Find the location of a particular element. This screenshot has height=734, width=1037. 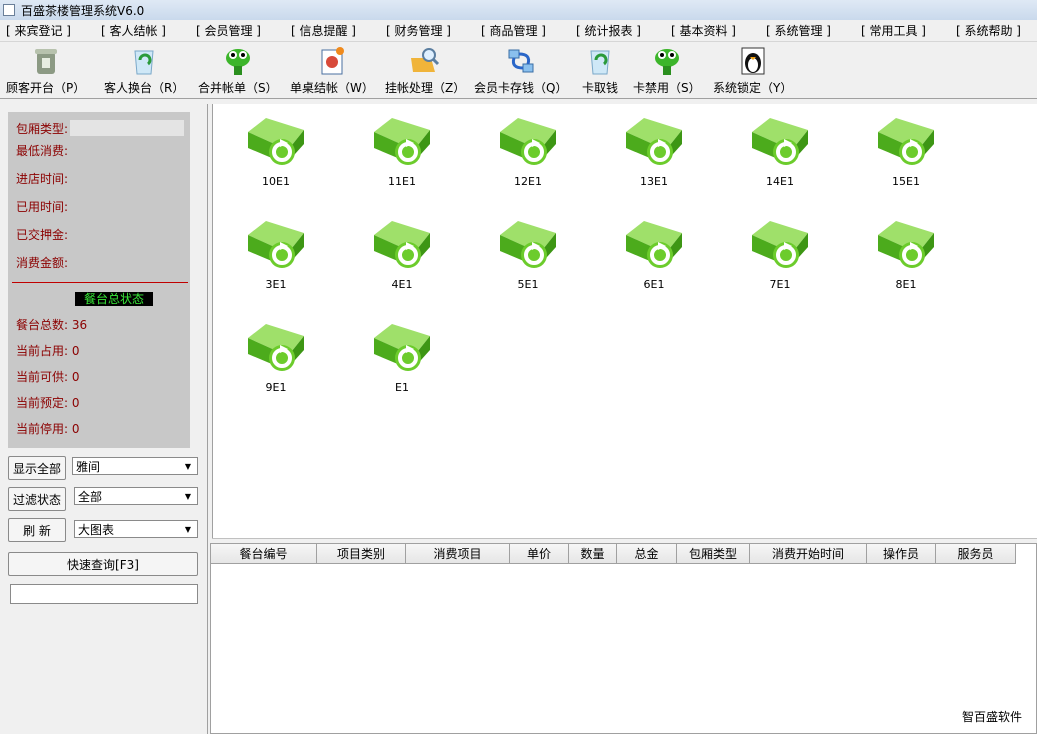

occupied-value: 0 is located at coordinates (75, 351).